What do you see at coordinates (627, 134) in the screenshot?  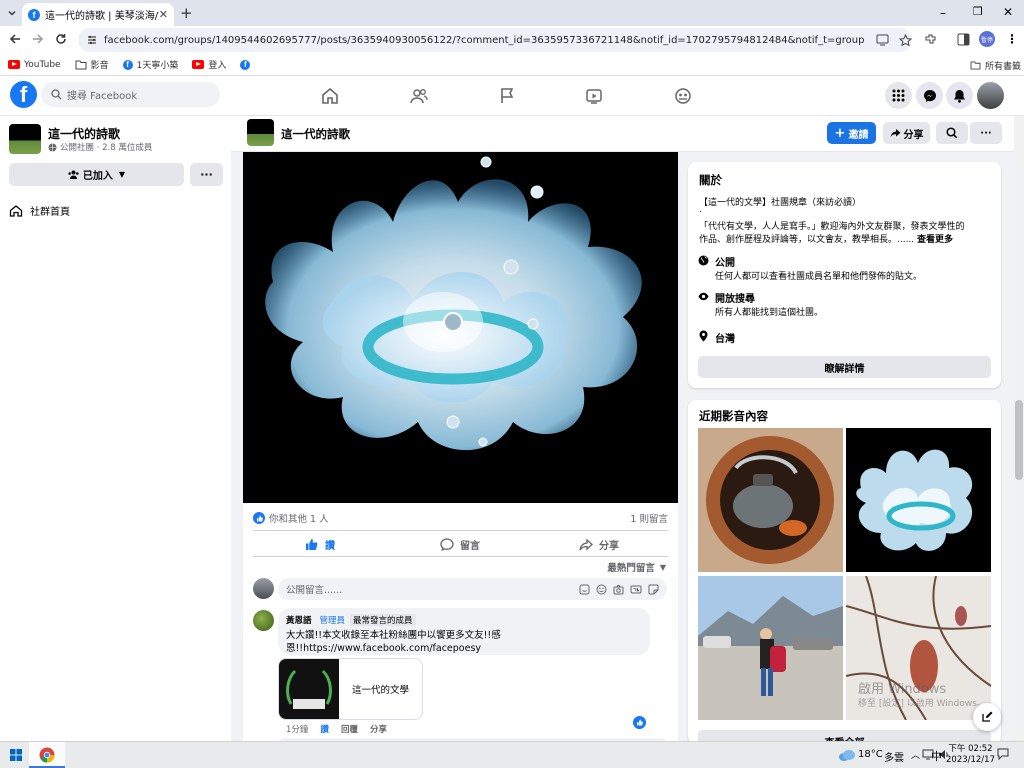 I see `group-sticky-header: 這一代的詩歌 + 邀請 分享 ···` at bounding box center [627, 134].